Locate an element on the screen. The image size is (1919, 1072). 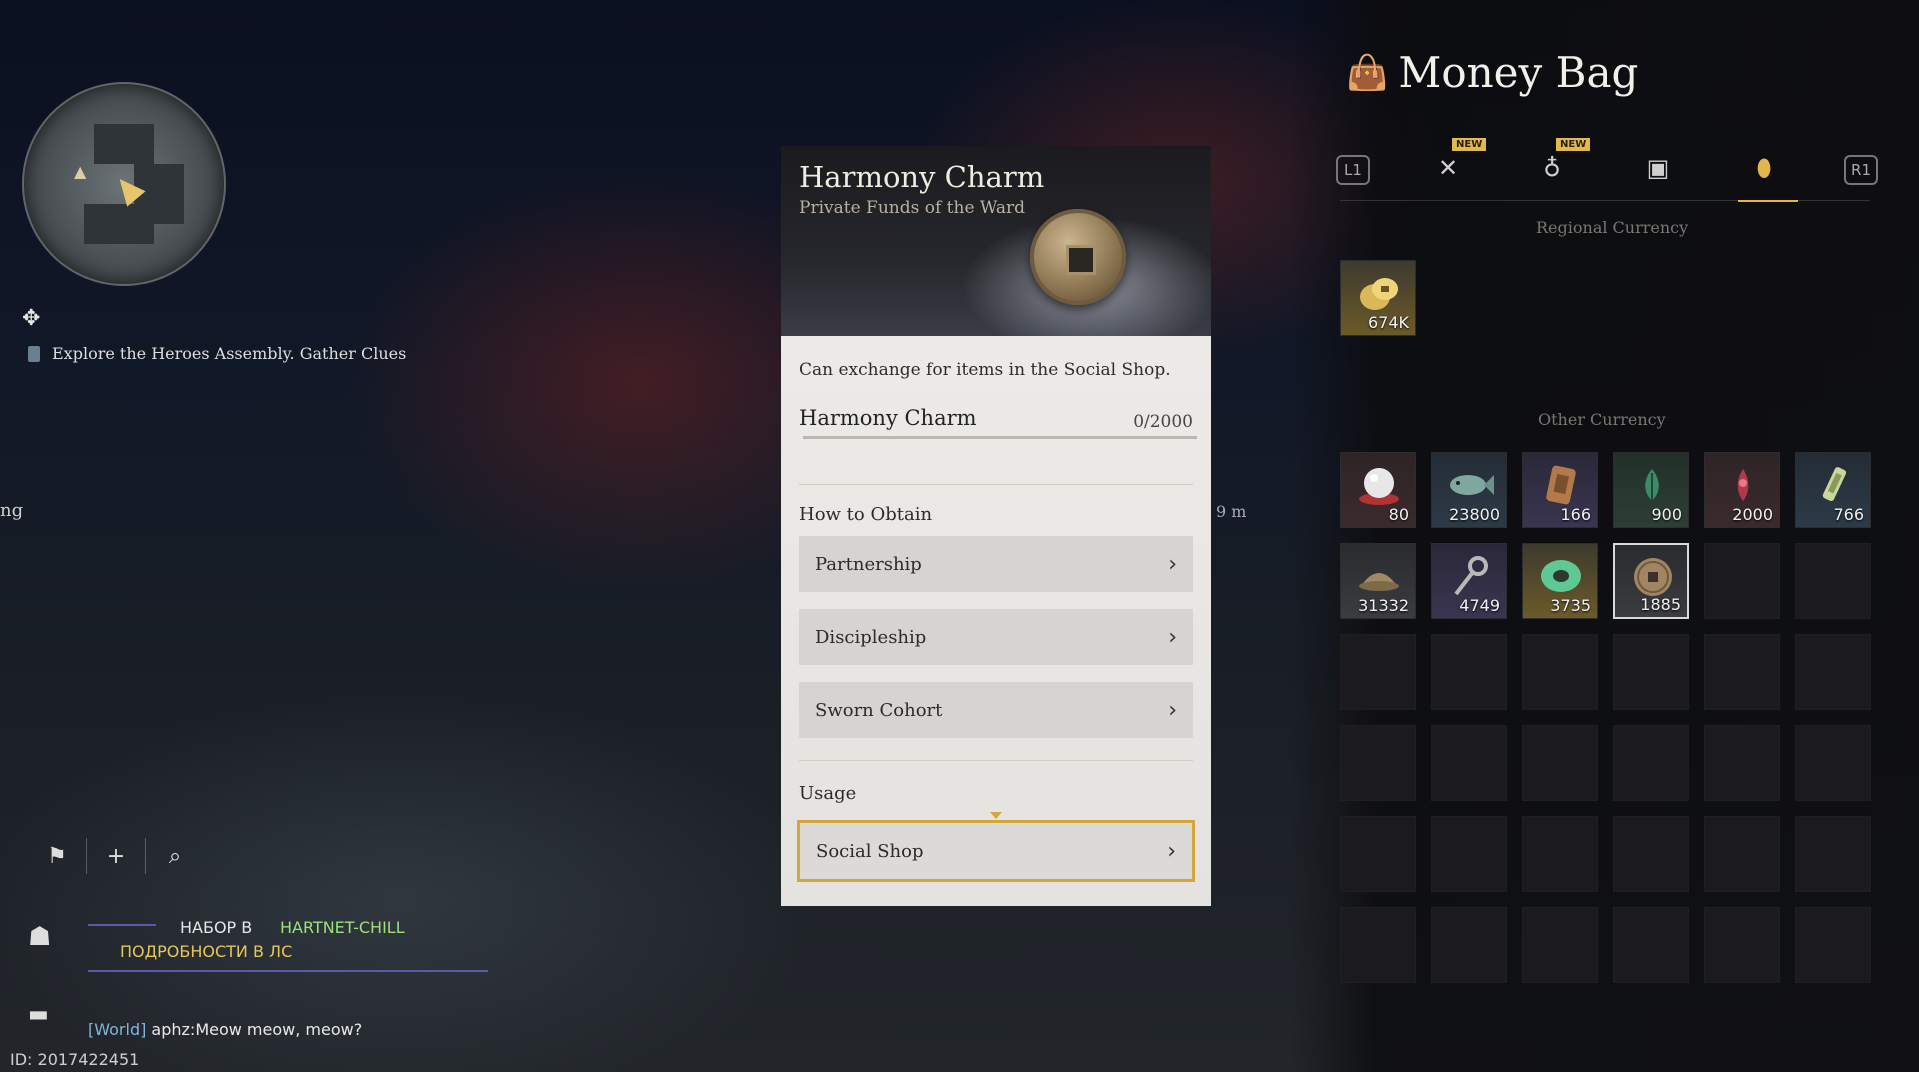
currency-slot-scroll-token: 166 is located at coordinates (1560, 490).